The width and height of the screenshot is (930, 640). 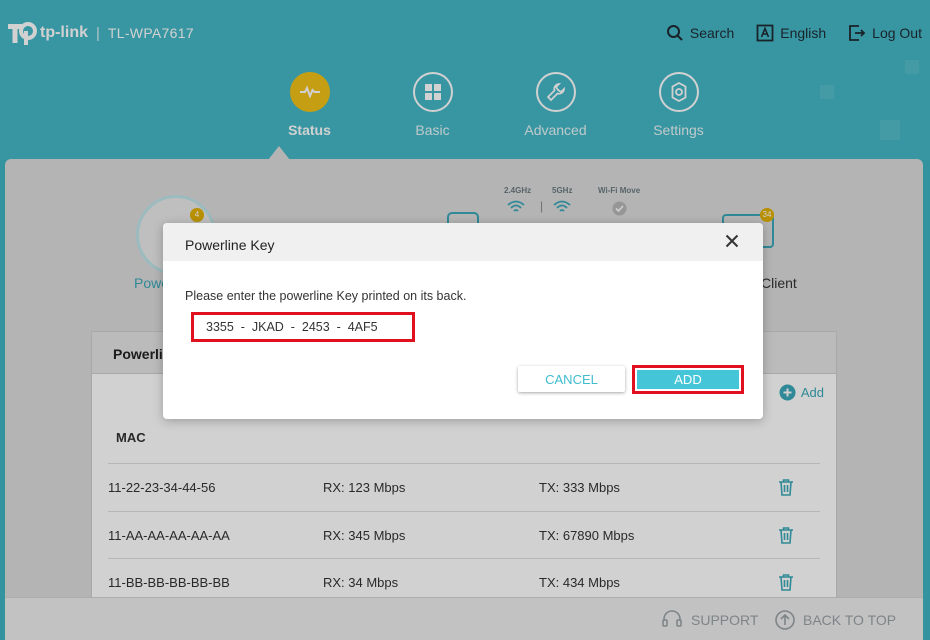 I want to click on dialog-title: Powerline Key, so click(x=463, y=242).